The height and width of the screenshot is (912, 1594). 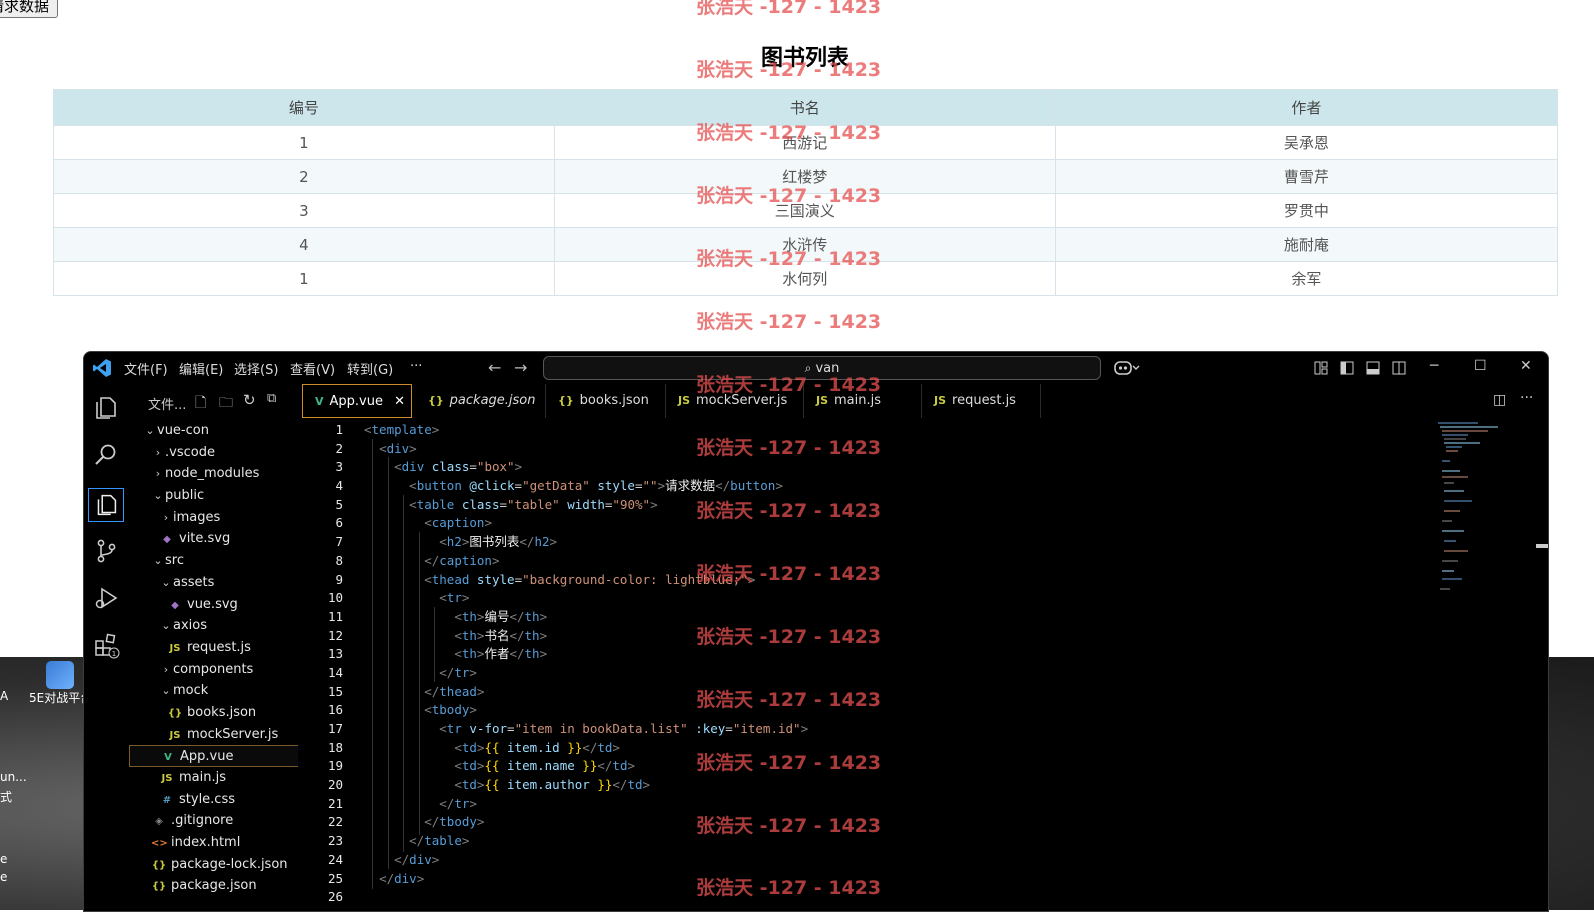 I want to click on code-line: </thead>, so click(x=454, y=691).